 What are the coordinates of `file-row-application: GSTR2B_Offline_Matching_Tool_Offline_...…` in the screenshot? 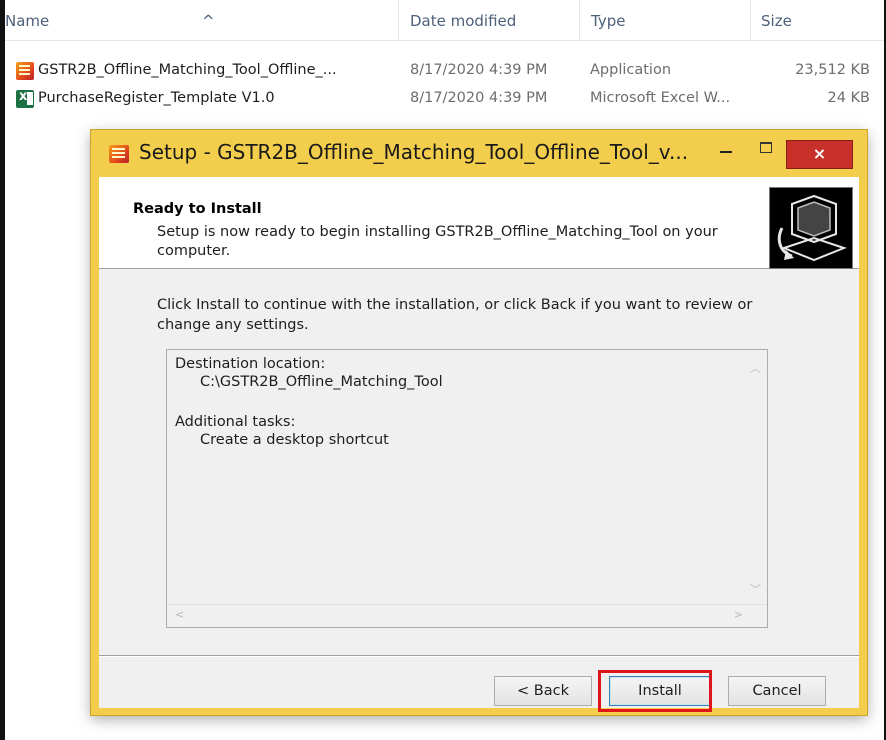 It's located at (440, 71).